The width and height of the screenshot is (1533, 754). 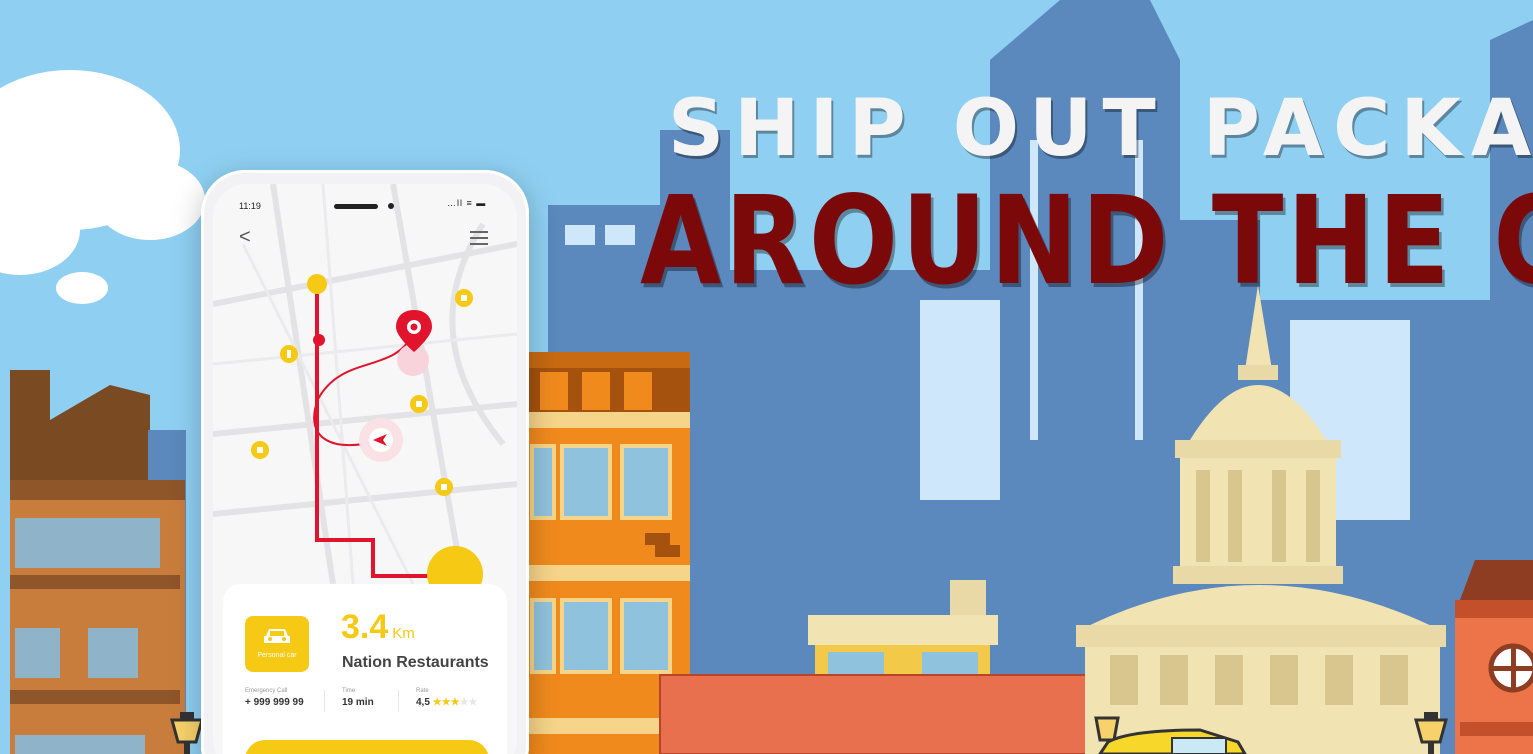 I want to click on emergency-call-stat: Emergency Call + 999 999 99, so click(x=274, y=698).